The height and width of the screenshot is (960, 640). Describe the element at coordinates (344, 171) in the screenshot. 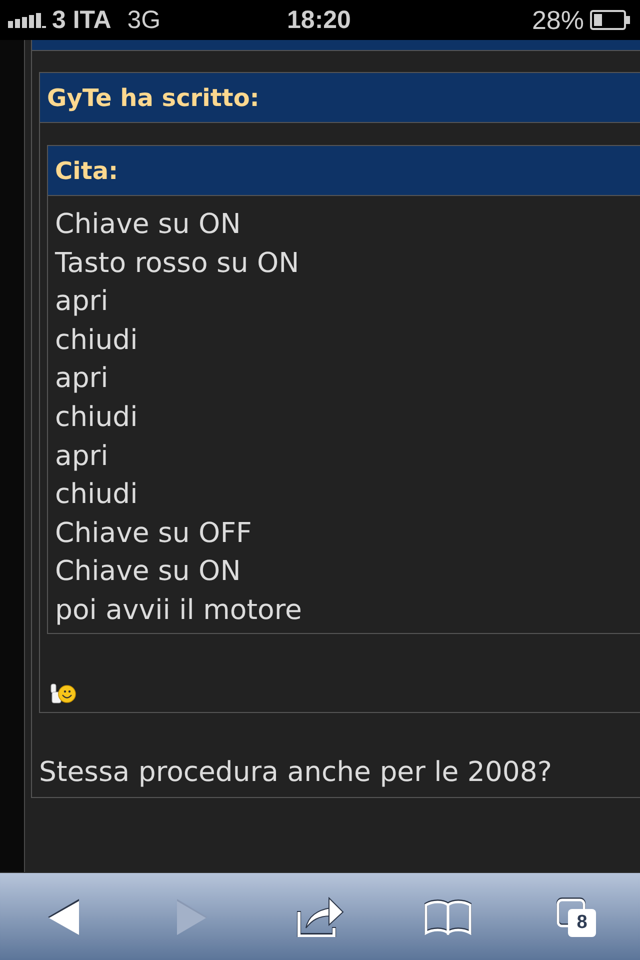

I see `quote-header: Cita:` at that location.